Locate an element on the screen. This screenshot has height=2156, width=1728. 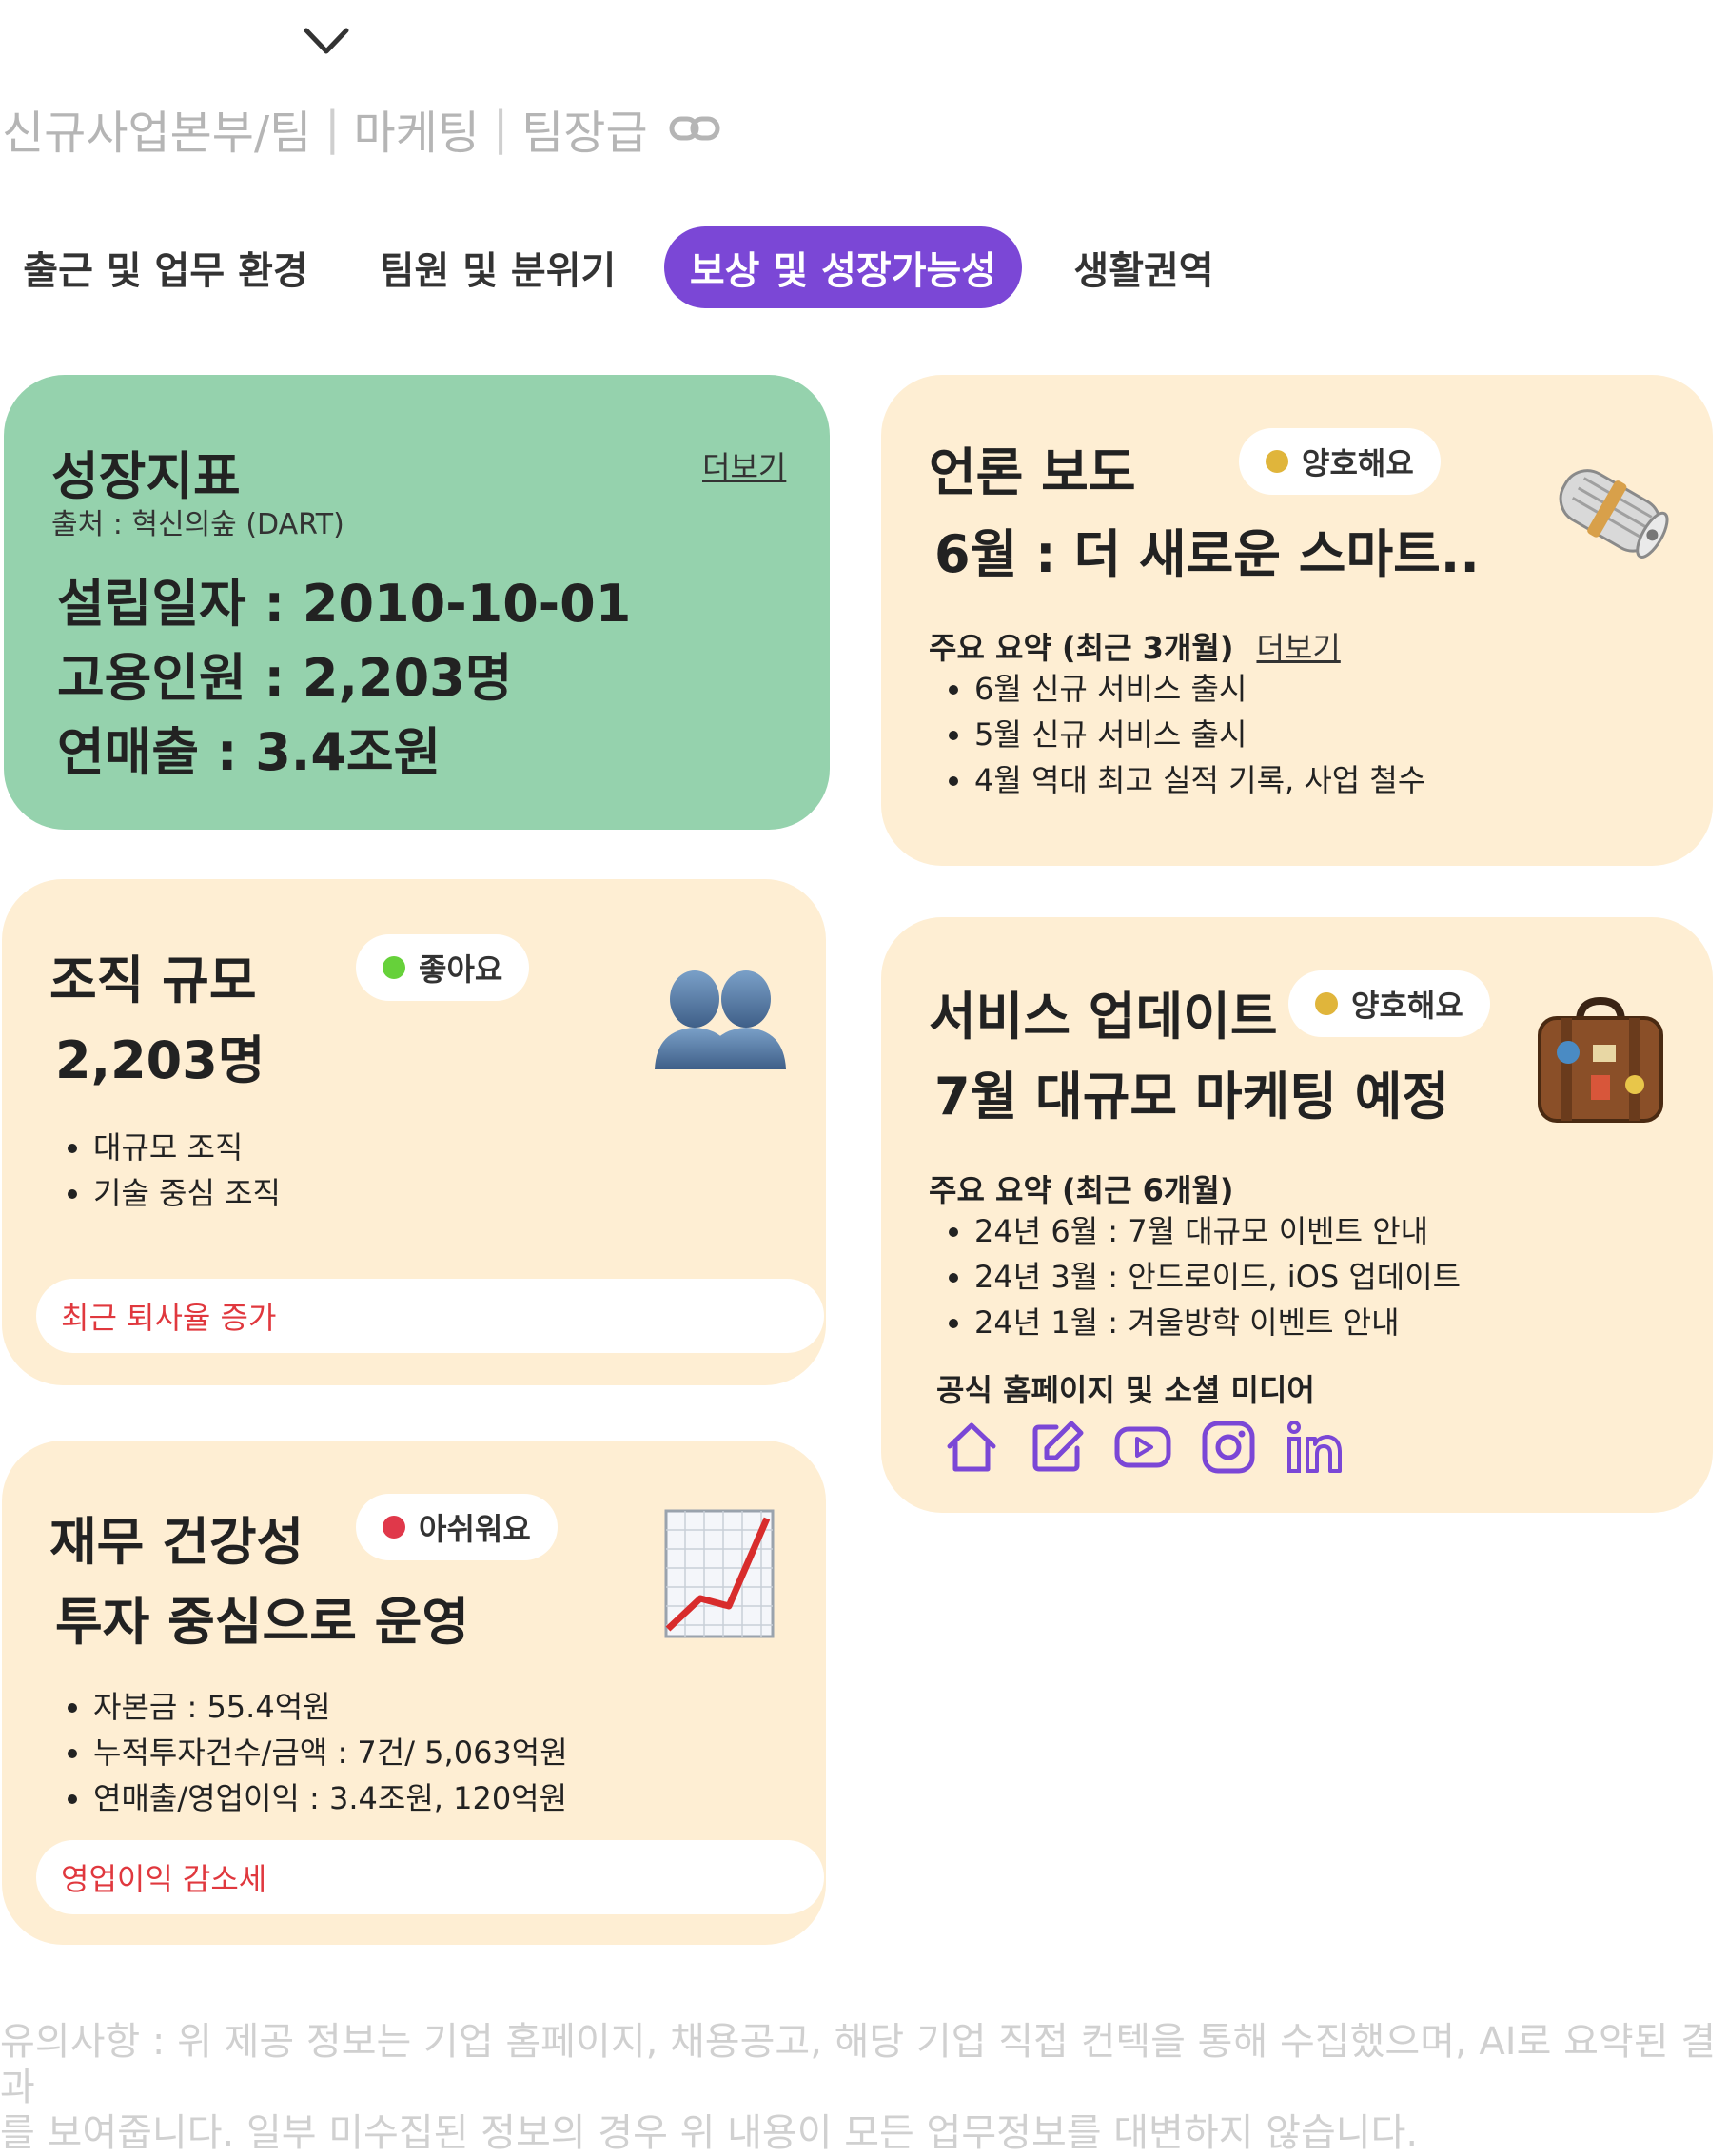
card-title: 언론 보도 is located at coordinates (1032, 472).